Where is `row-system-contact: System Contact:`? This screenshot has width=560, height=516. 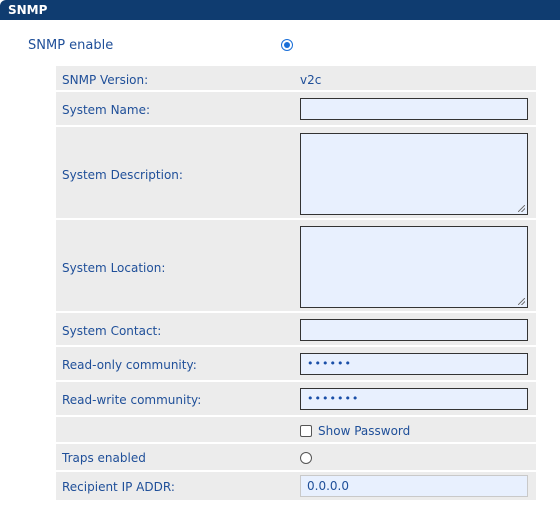
row-system-contact: System Contact: is located at coordinates (296, 330).